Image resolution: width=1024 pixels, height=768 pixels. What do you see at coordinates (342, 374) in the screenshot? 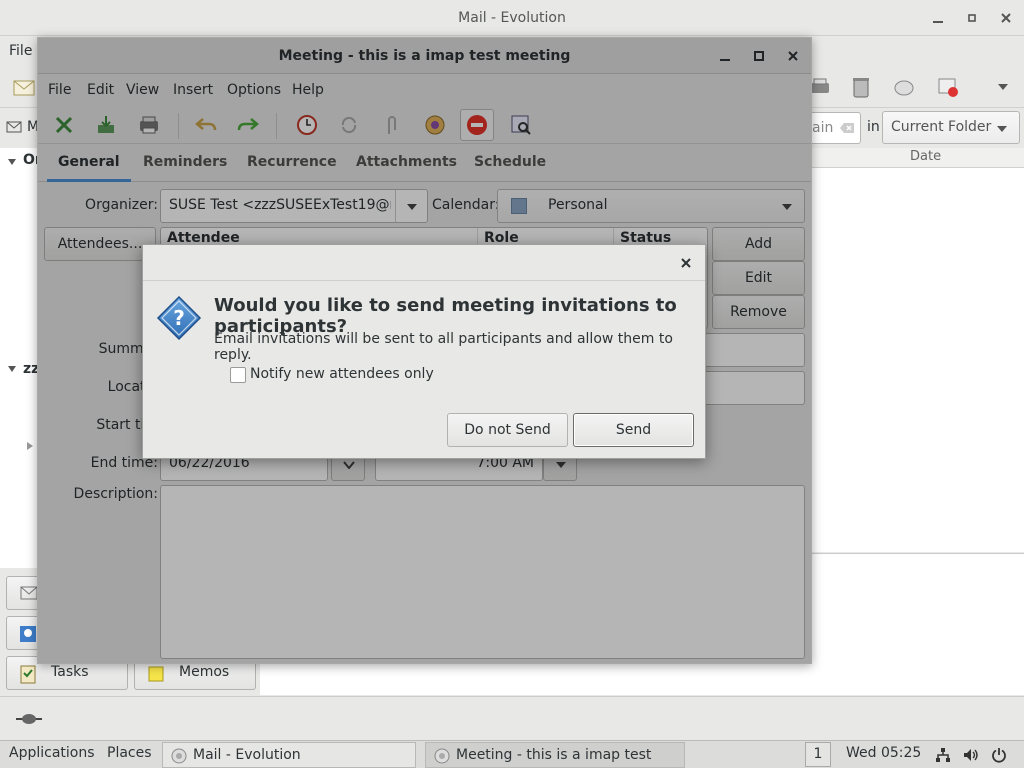
I see `notify-new-attendees-label: Notify new attendees only` at bounding box center [342, 374].